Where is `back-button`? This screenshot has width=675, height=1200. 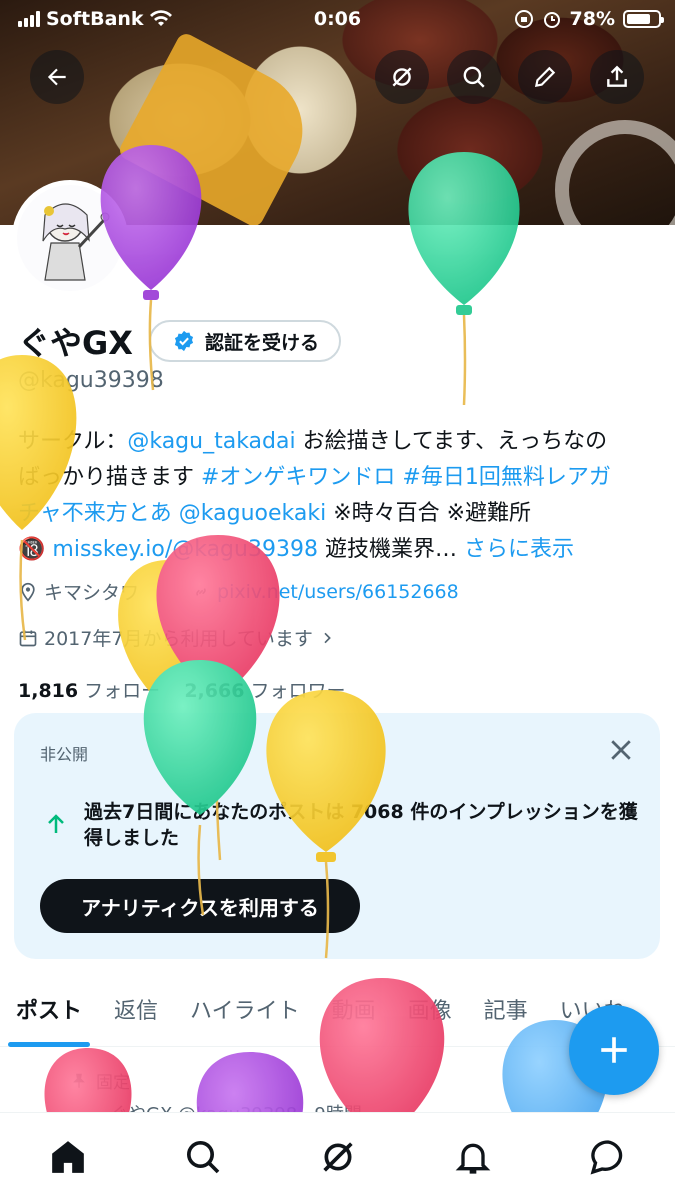
back-button is located at coordinates (57, 77).